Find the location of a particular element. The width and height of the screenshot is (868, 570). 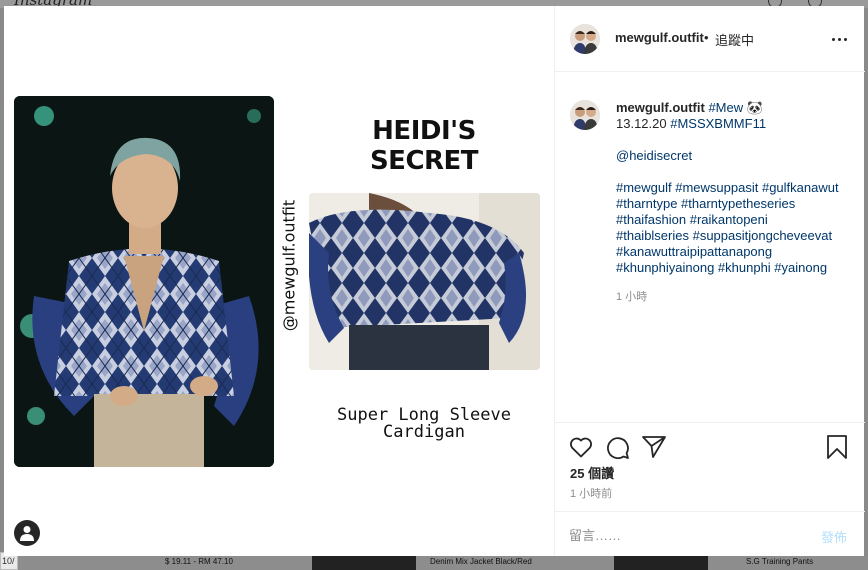

author-username: mewgulf.outfit is located at coordinates (659, 37).